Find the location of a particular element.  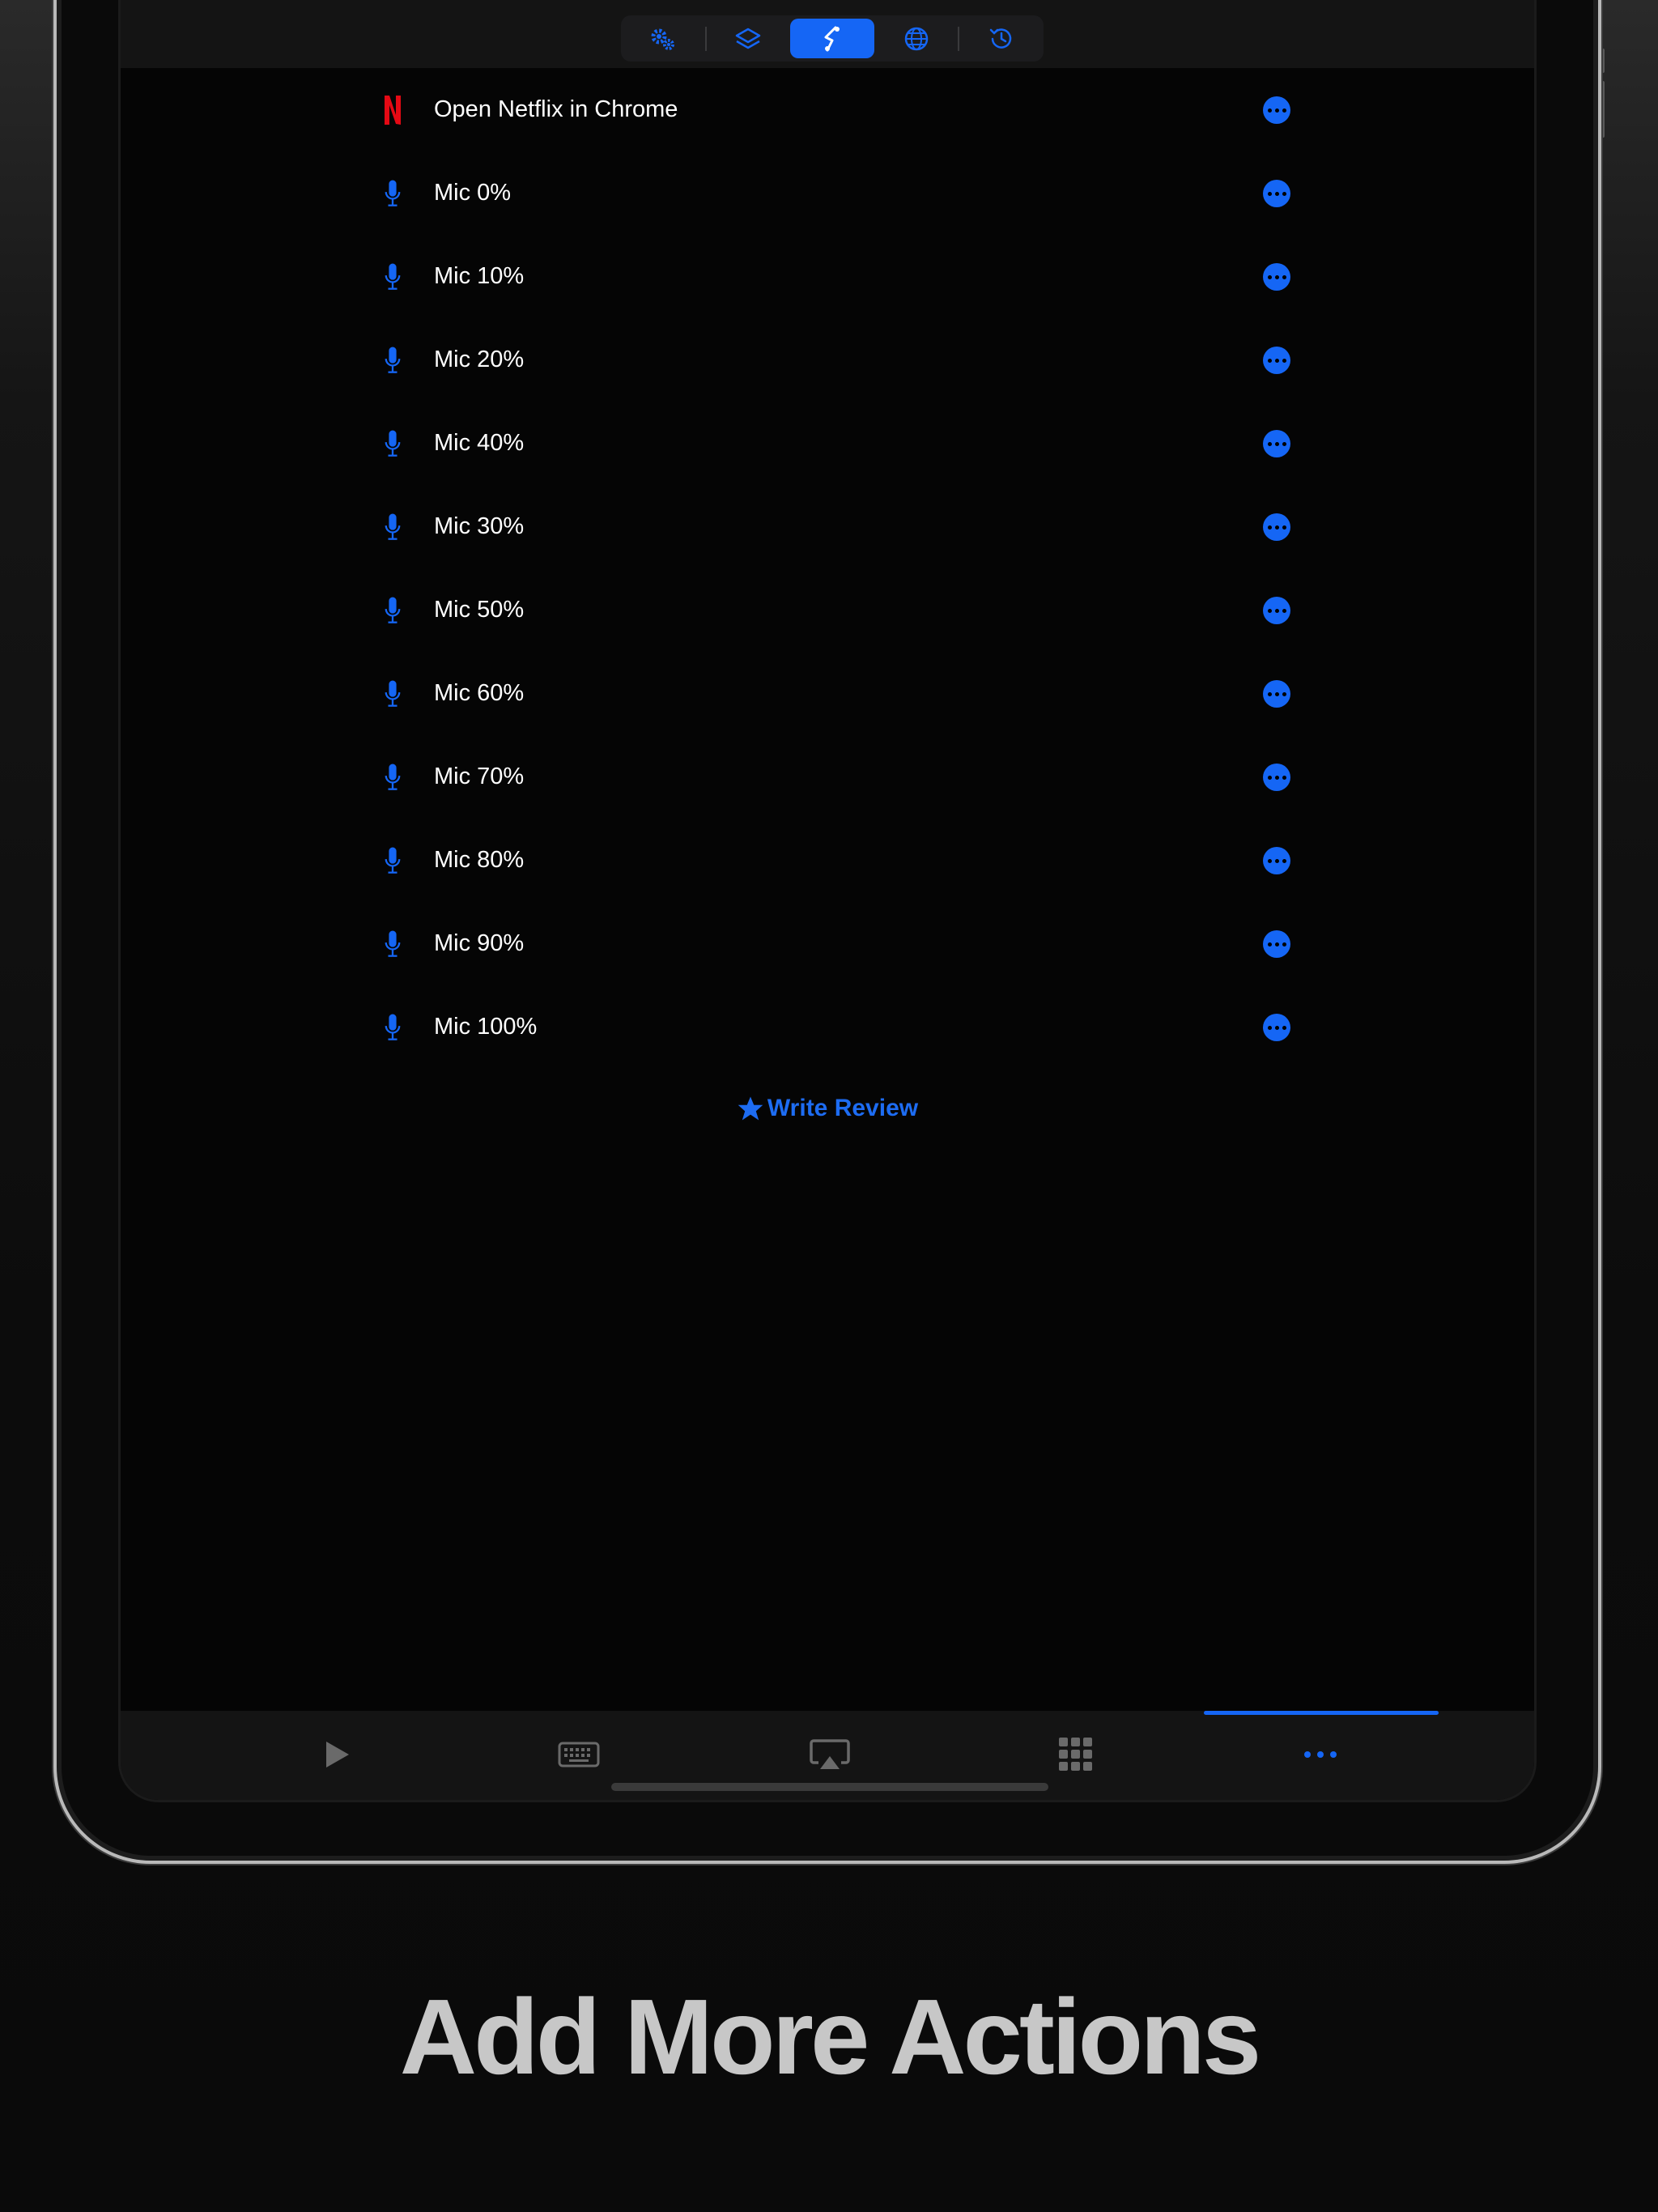

action-label: Mic 100% is located at coordinates (486, 1027).